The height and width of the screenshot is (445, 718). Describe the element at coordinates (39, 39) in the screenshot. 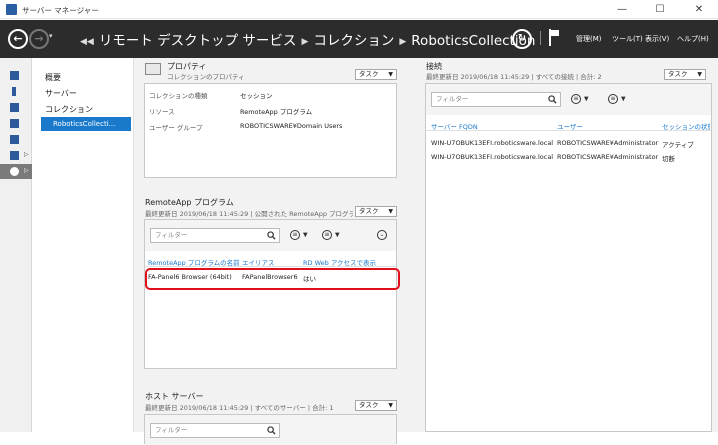

I see `forward-button: →` at that location.